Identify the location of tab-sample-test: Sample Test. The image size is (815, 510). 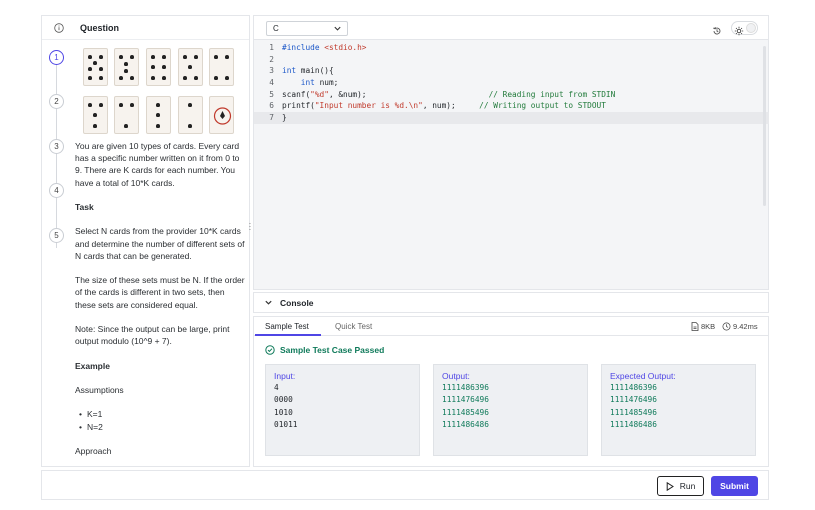
(288, 329).